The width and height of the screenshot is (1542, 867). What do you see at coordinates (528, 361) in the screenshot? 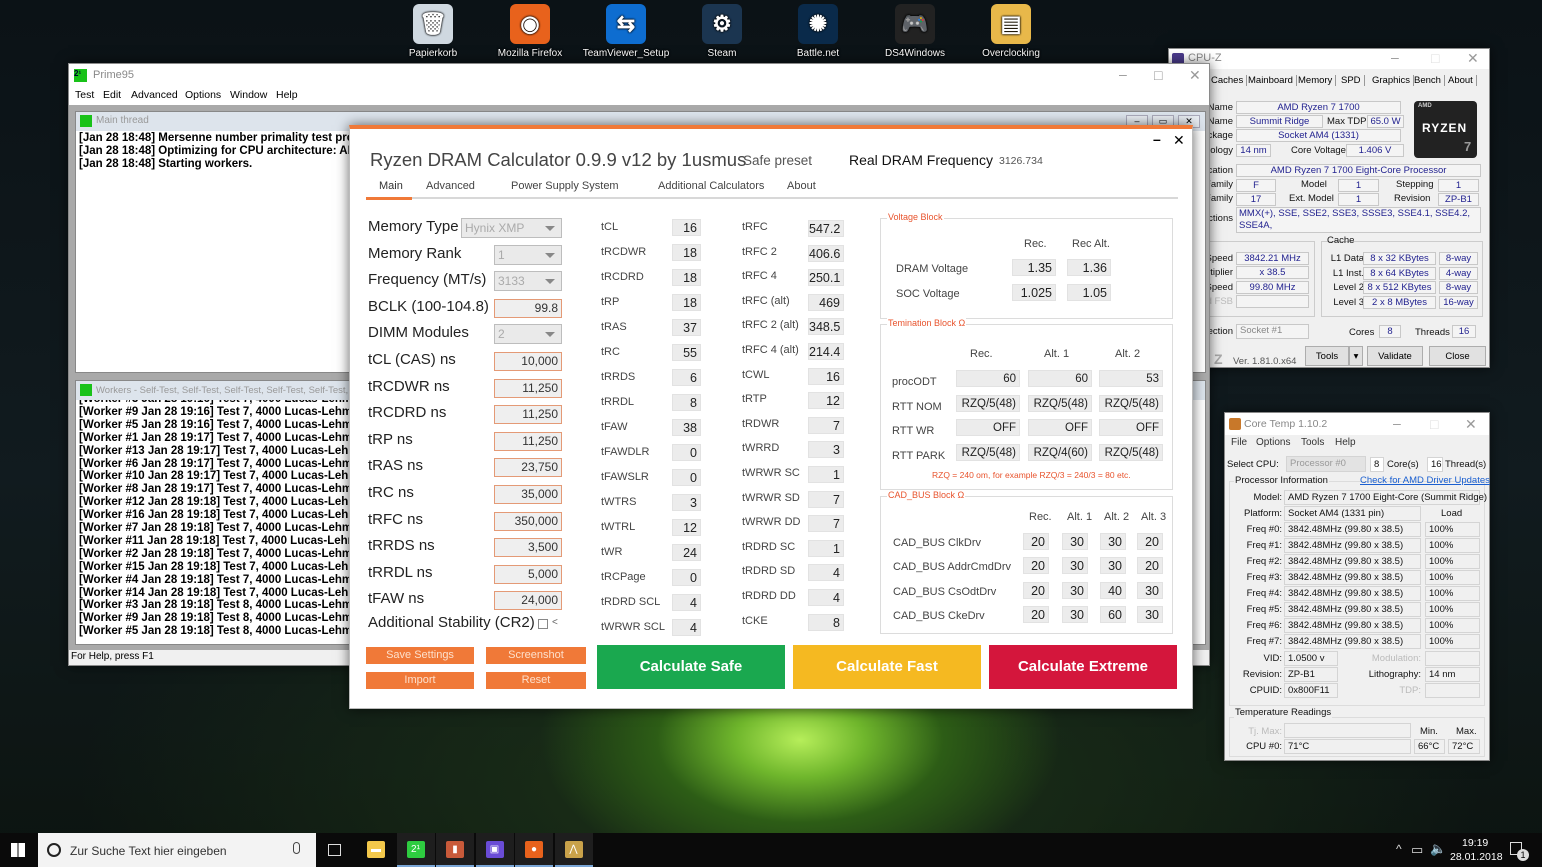
I see `tcl-cas-ns-input: 10,000` at bounding box center [528, 361].